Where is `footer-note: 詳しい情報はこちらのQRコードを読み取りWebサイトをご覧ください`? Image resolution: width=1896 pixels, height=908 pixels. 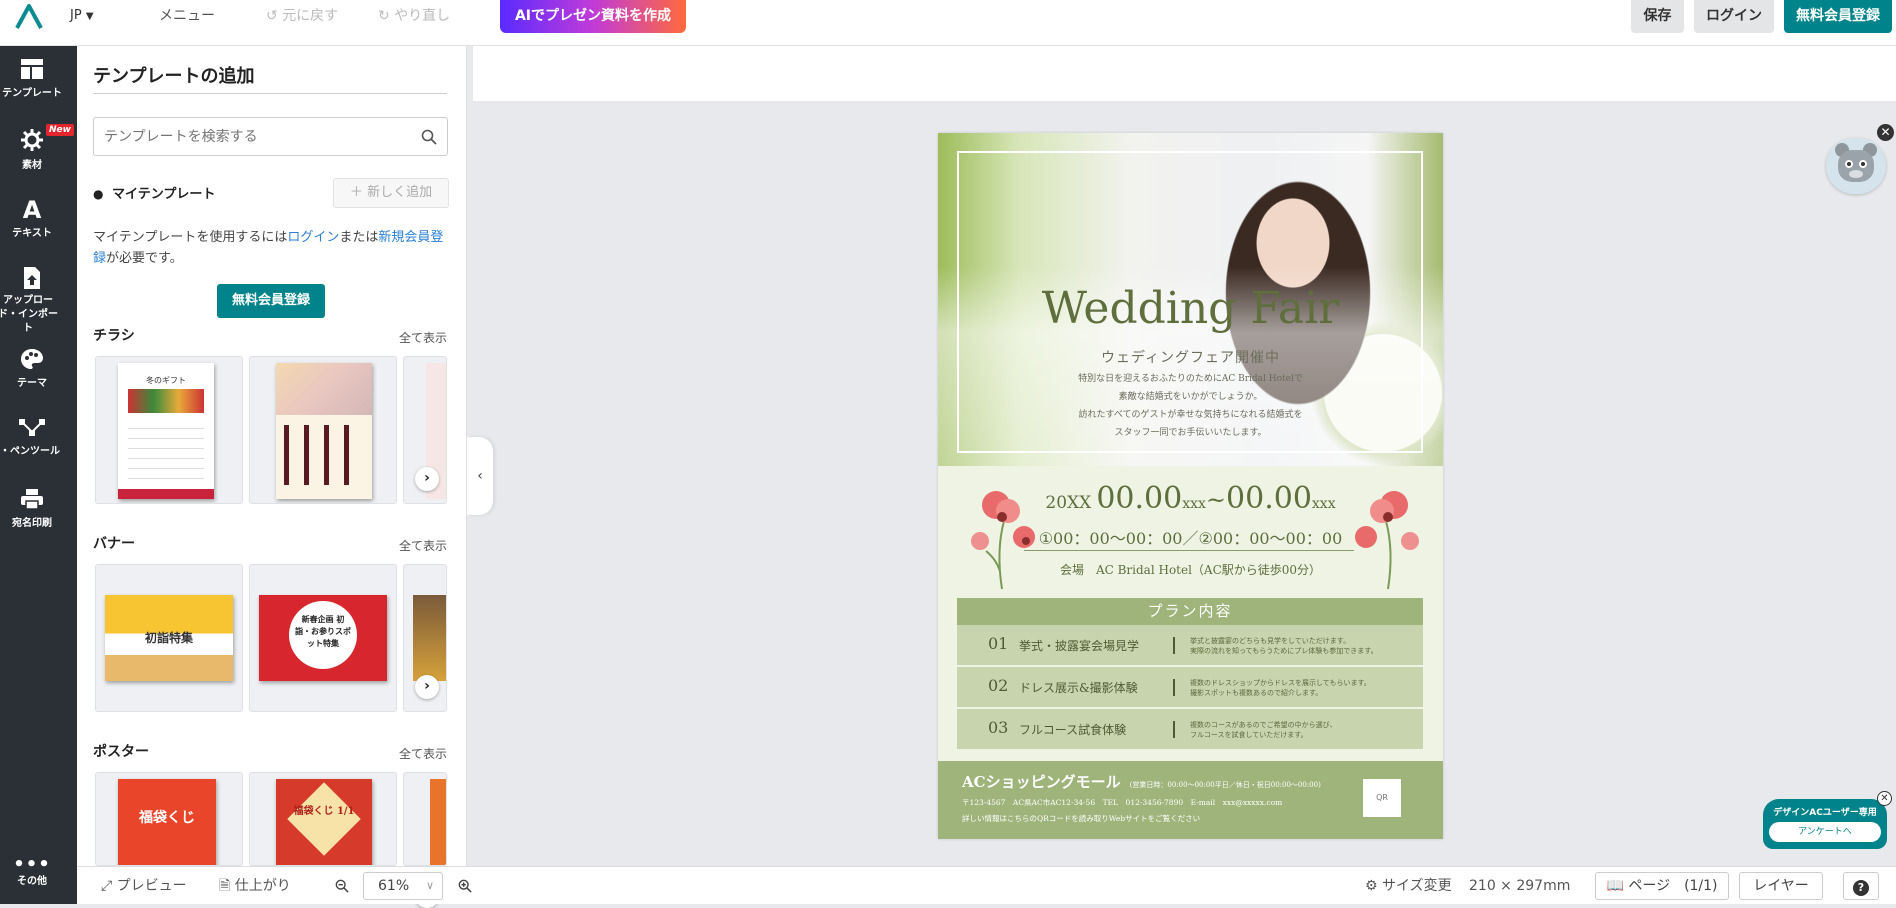 footer-note: 詳しい情報はこちらのQRコードを読み取りWebサイトをご覧ください is located at coordinates (1081, 818).